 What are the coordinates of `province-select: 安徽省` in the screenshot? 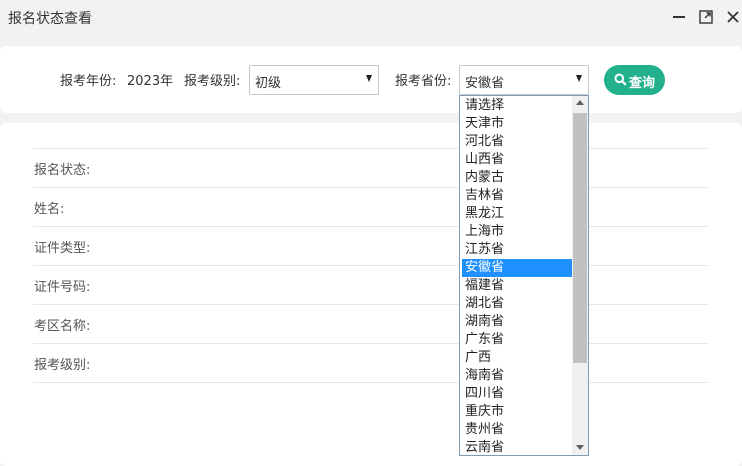 It's located at (524, 80).